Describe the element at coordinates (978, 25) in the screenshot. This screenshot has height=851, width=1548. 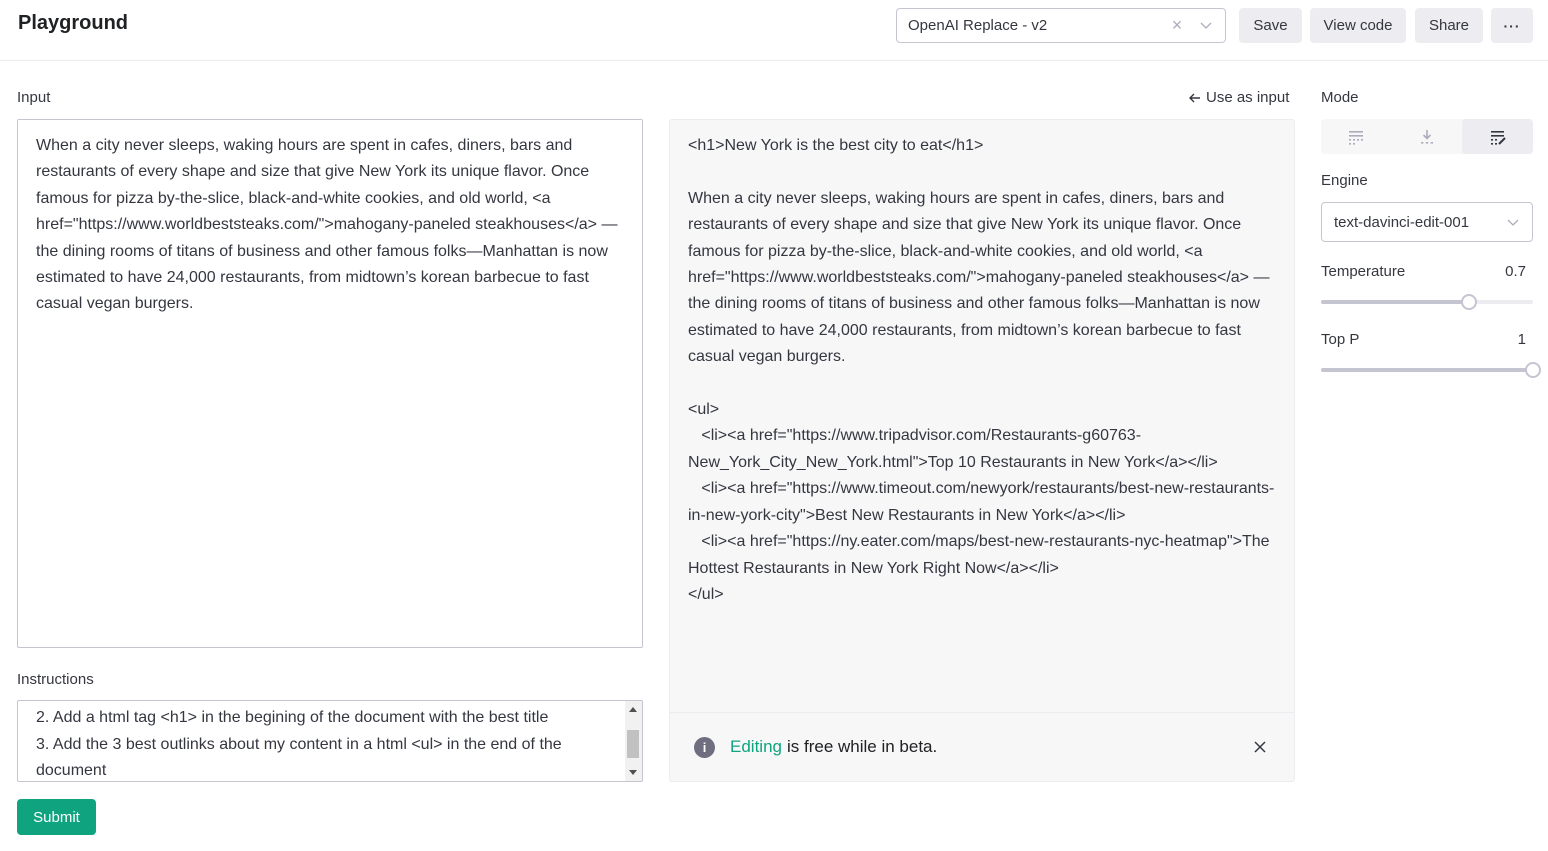
I see `preset-value: OpenAI Replace - v2` at that location.